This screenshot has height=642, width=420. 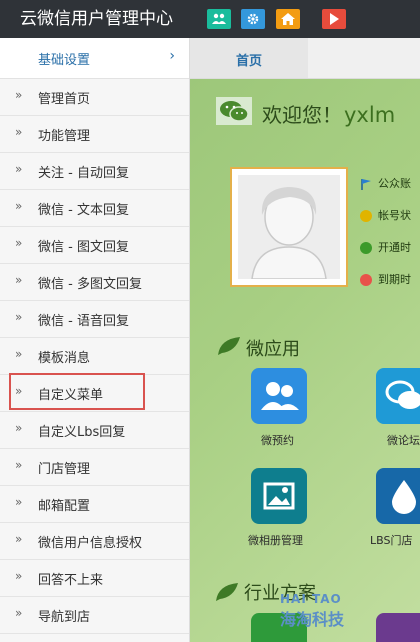 I want to click on account-info-text: 公众账, so click(x=394, y=183).